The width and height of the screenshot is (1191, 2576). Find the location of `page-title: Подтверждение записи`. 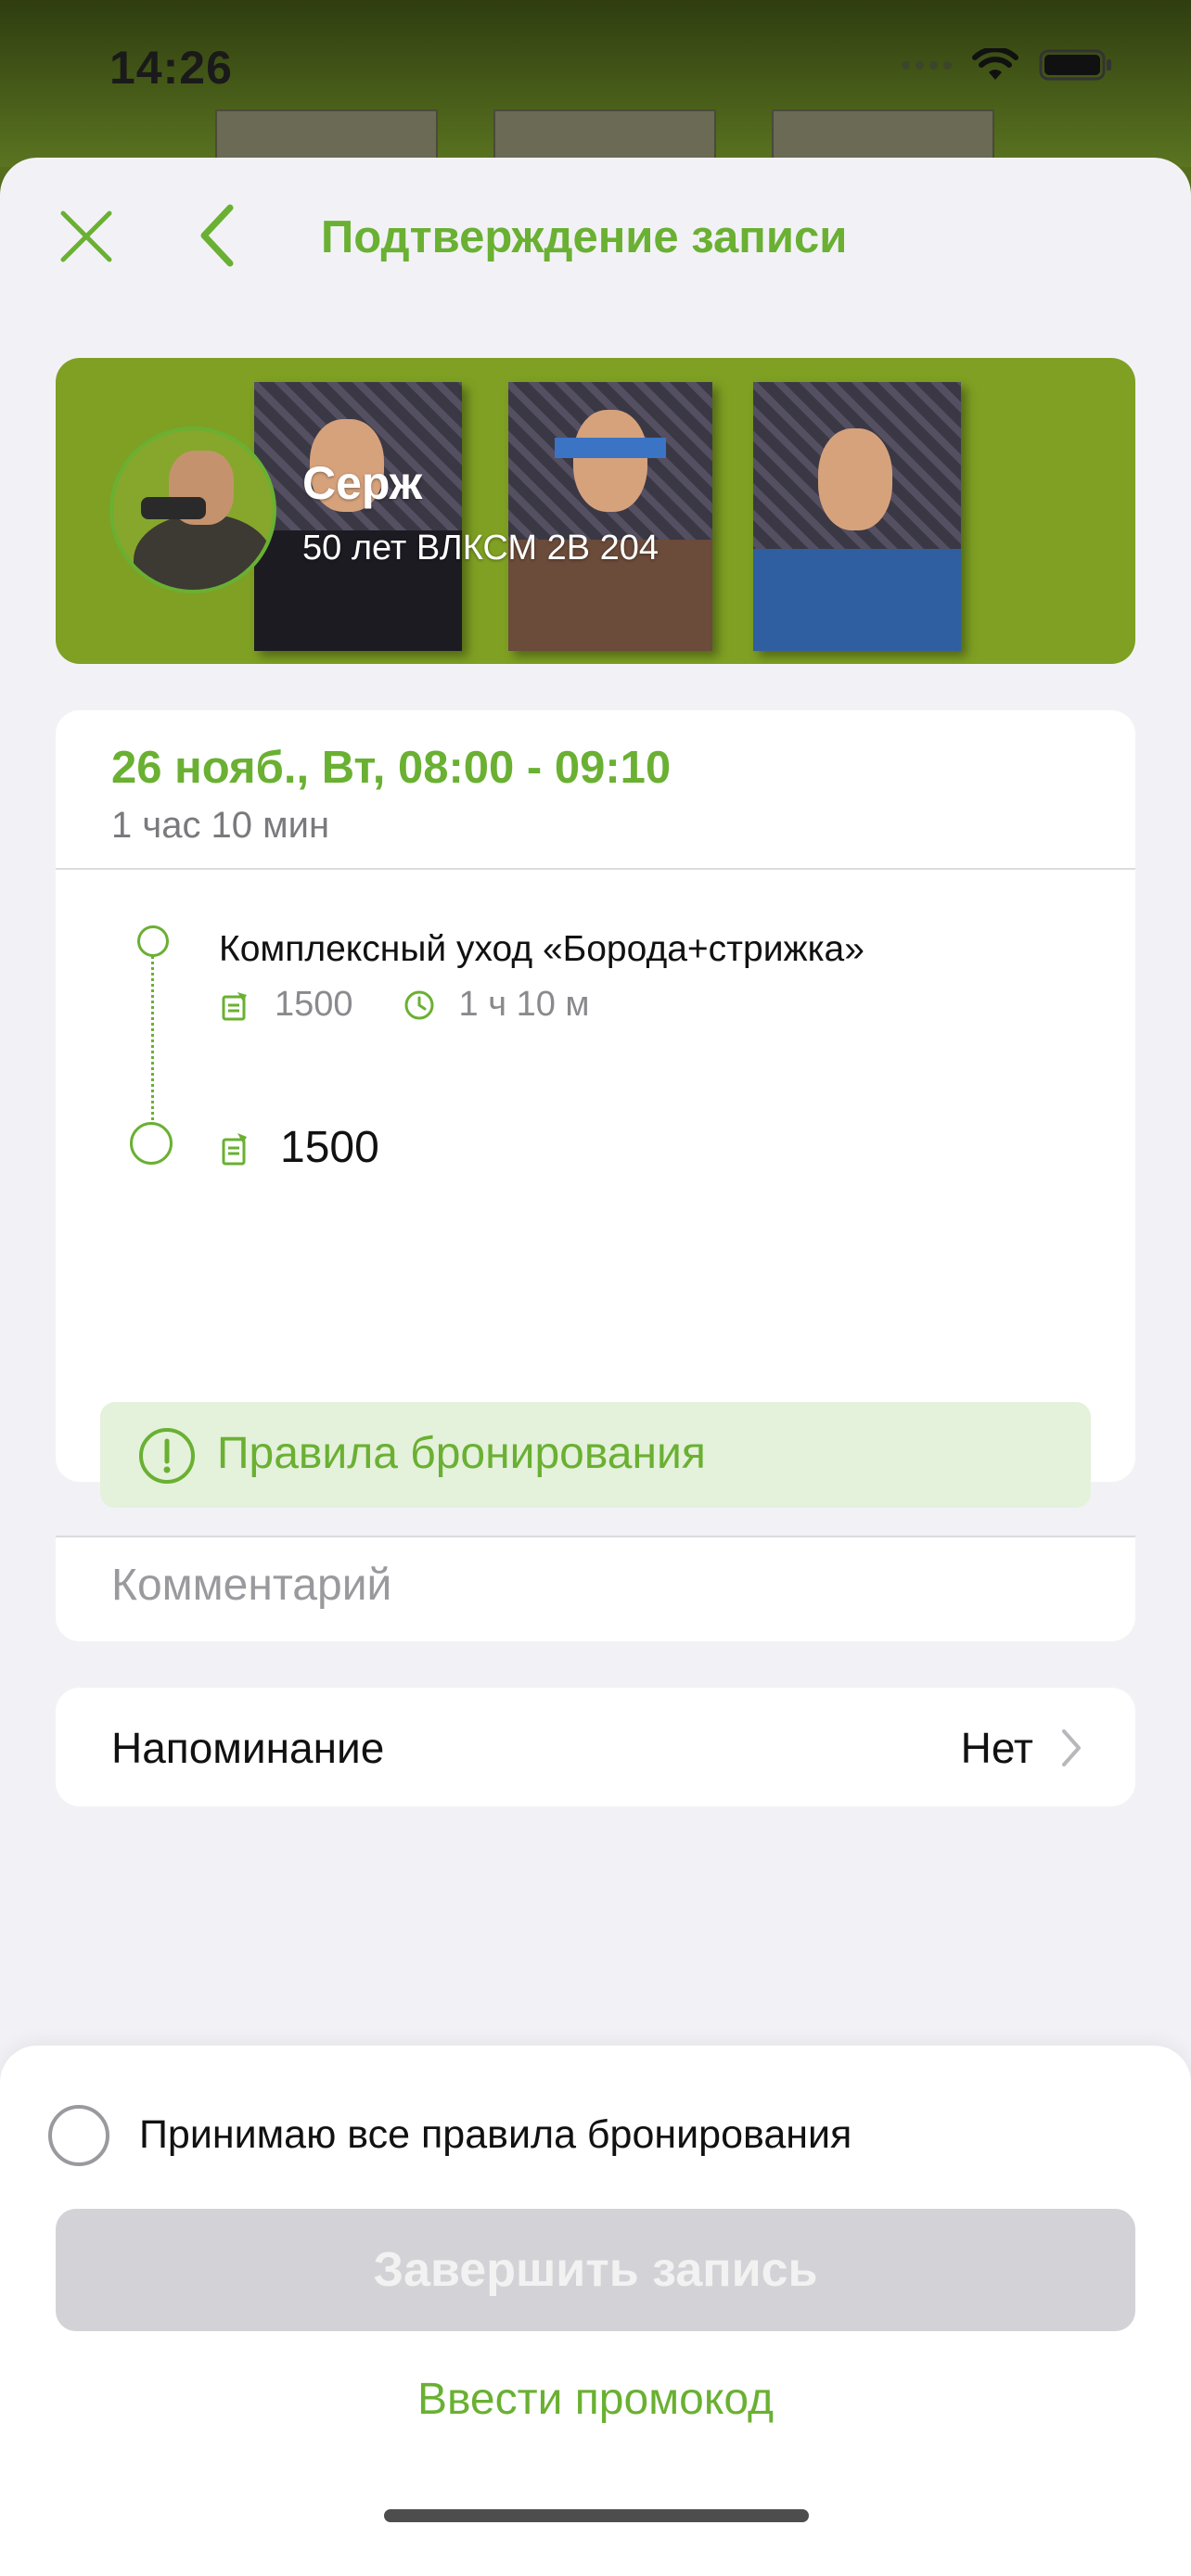

page-title: Подтверждение записи is located at coordinates (584, 237).